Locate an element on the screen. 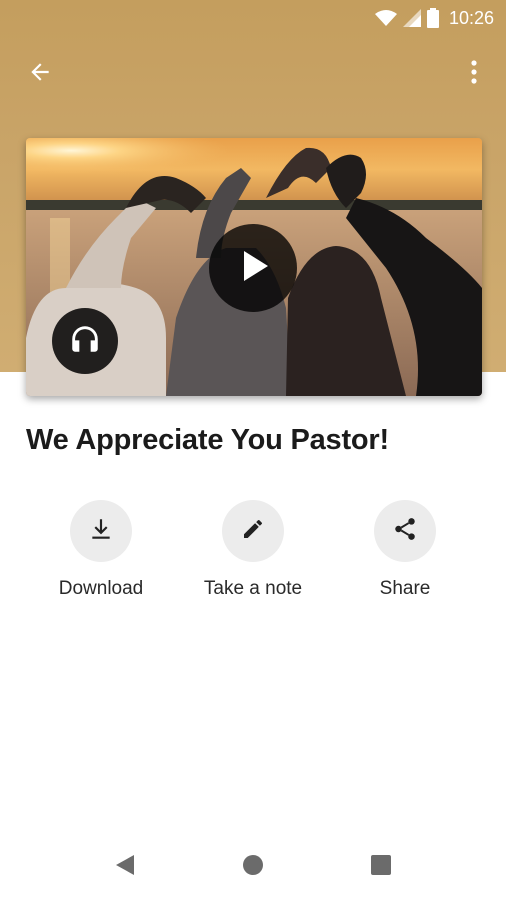  take-note-button: Take a note is located at coordinates (253, 550).